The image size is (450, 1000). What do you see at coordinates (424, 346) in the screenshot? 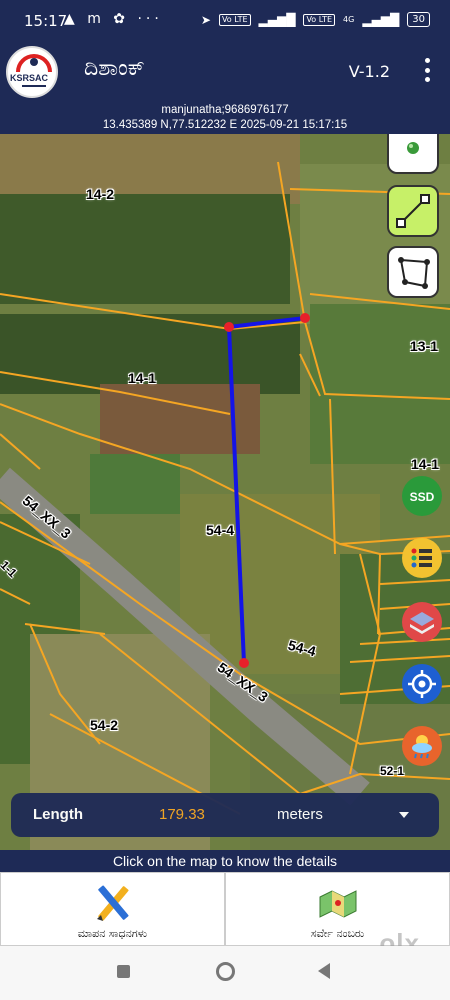
I see `plot-label: 13-1` at bounding box center [424, 346].